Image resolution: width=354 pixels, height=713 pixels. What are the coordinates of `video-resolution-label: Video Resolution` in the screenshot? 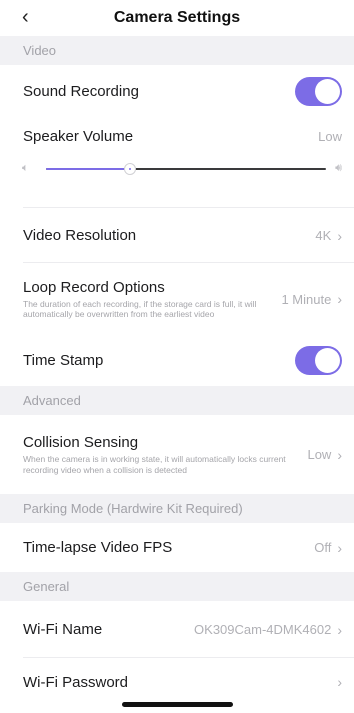 It's located at (80, 235).